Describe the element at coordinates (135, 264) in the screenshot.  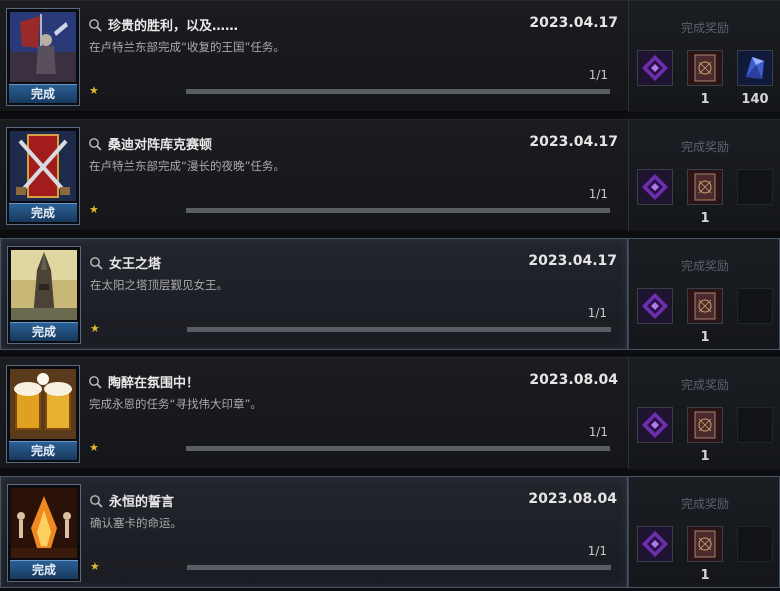
I see `achievement-title: 女王之塔` at that location.